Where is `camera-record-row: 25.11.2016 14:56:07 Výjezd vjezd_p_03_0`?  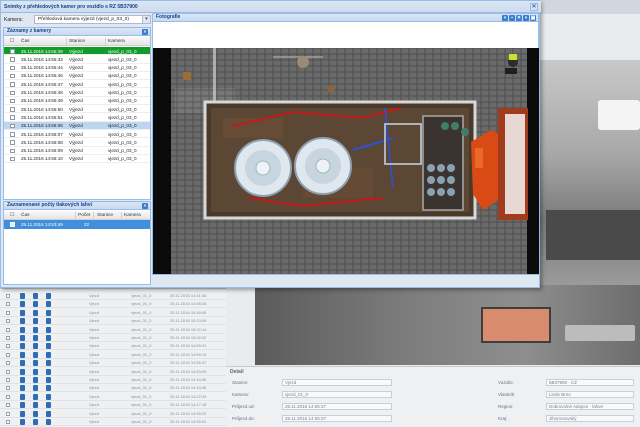 camera-record-row: 25.11.2016 14:56:07 Výjezd vjezd_p_03_0 is located at coordinates (77, 134).